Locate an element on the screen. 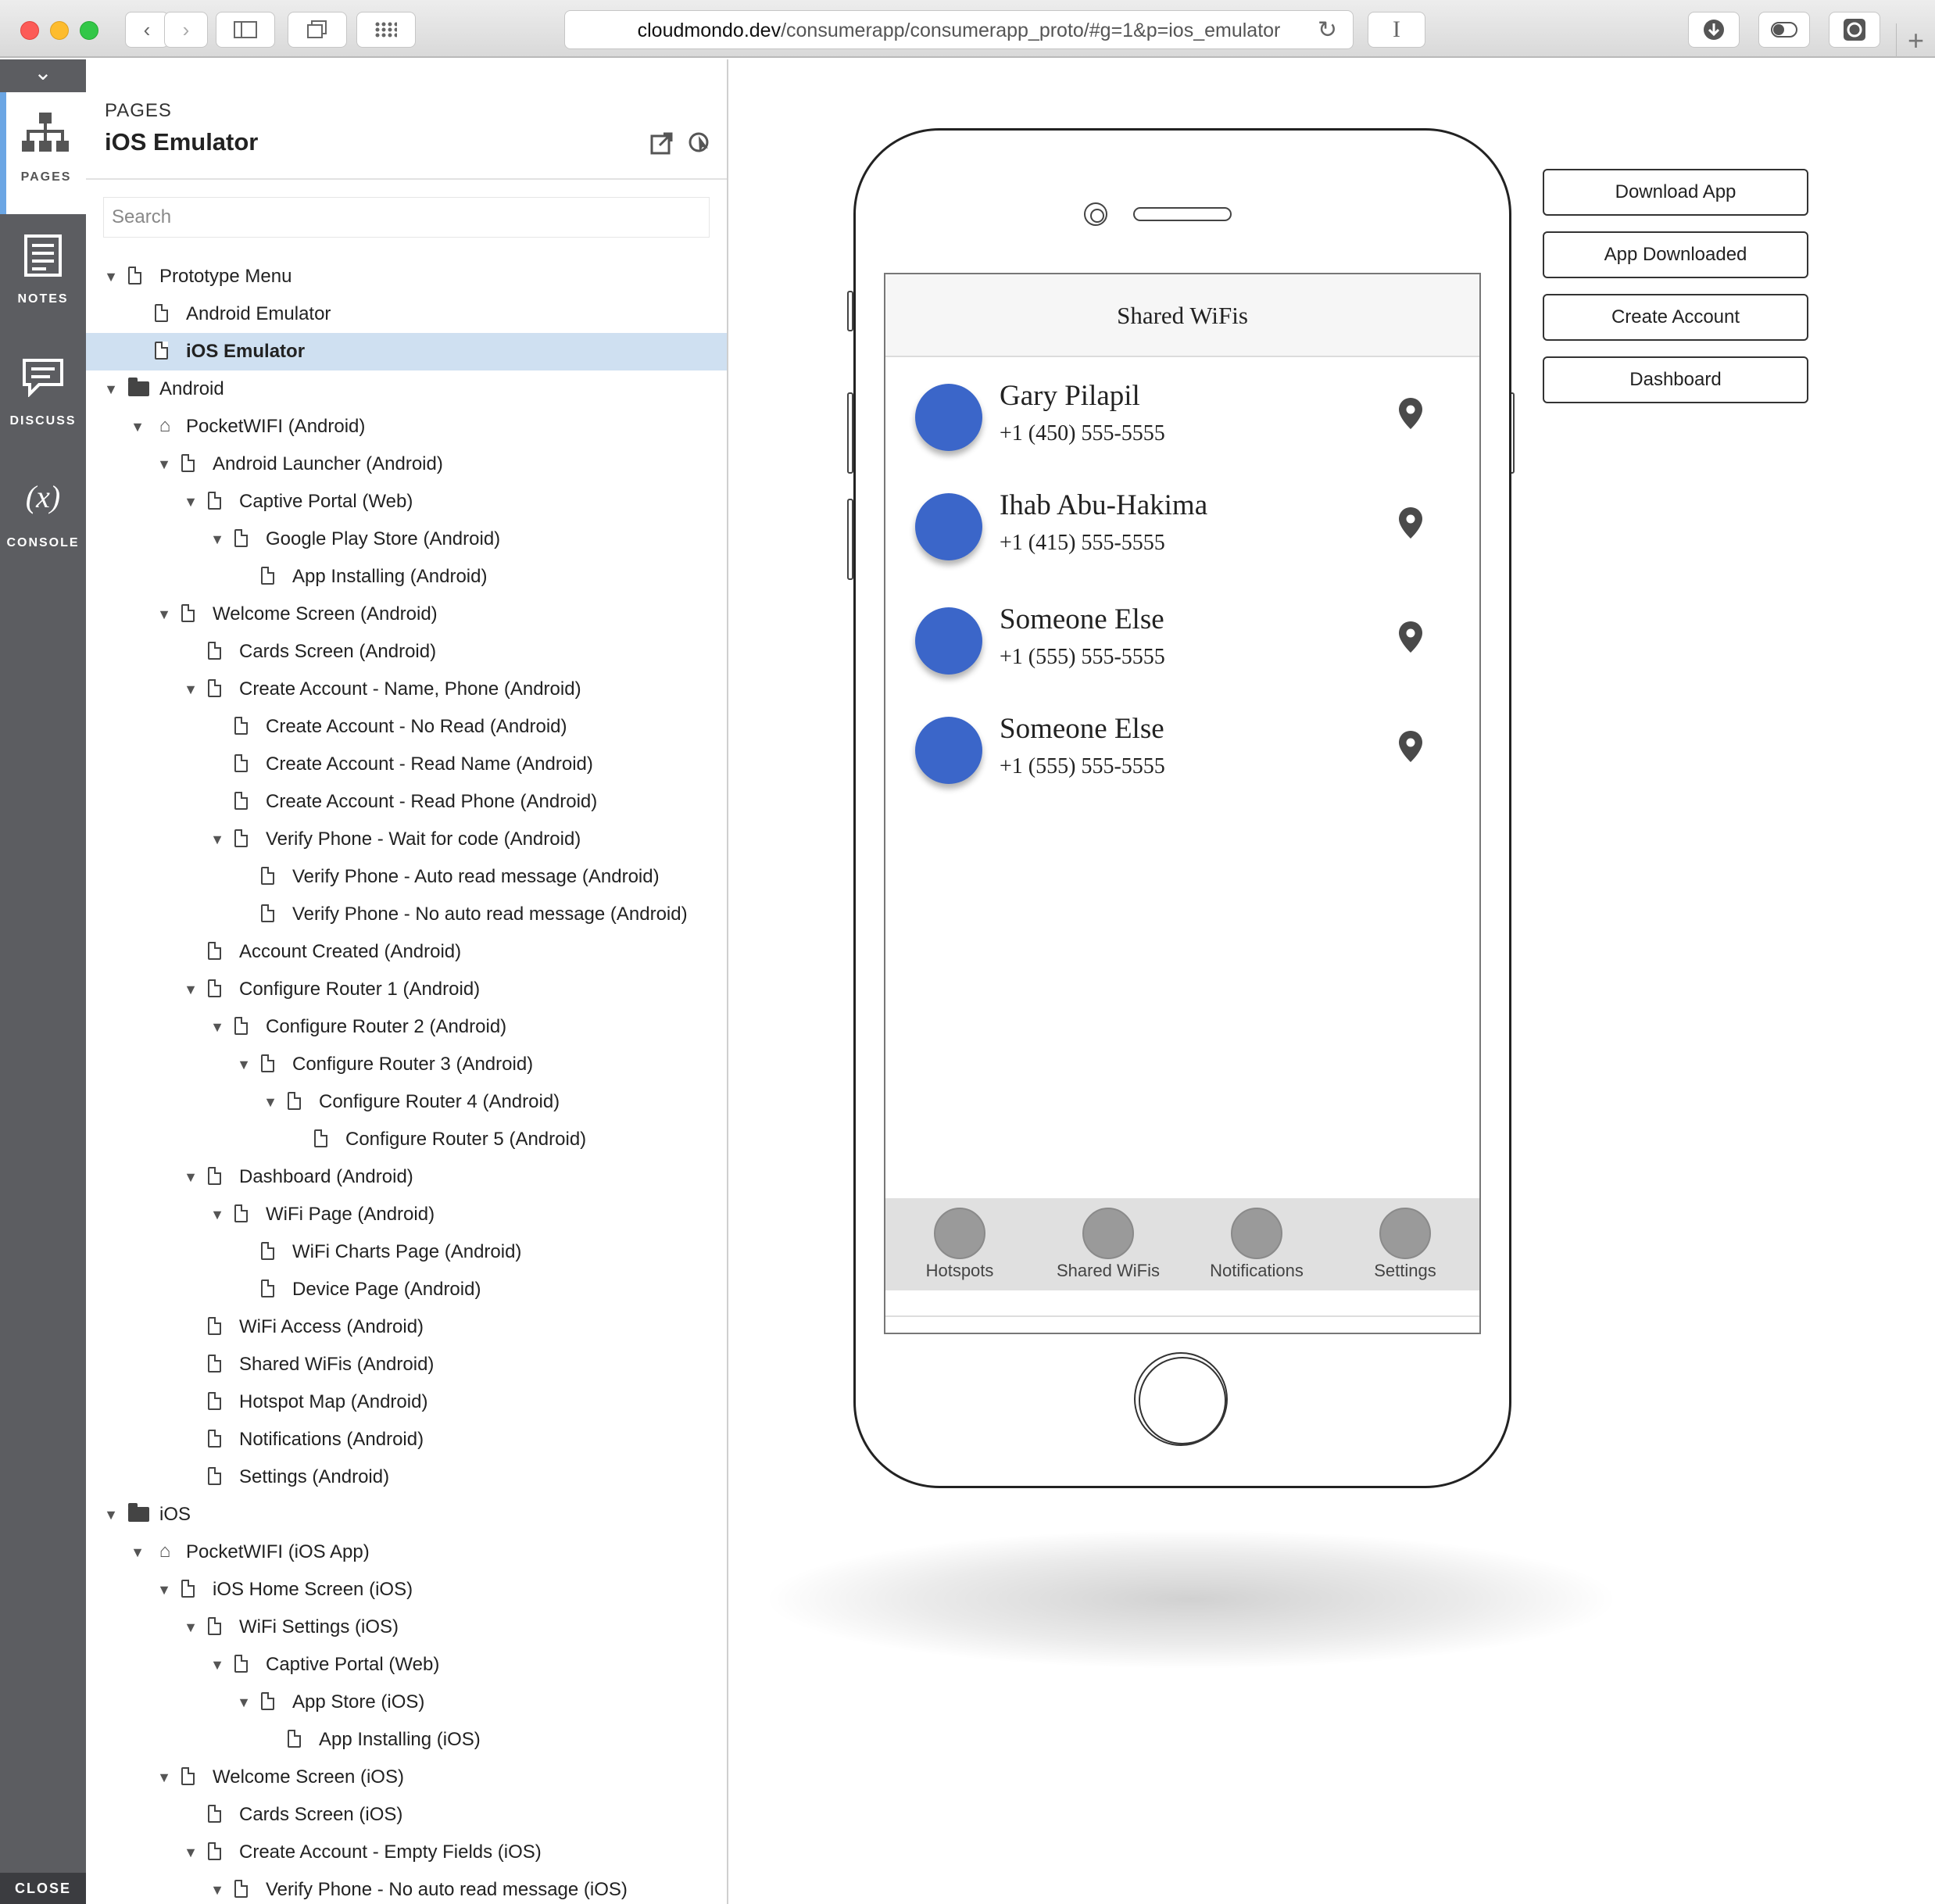  tree-item: ▼ Google Play Store (Android) is located at coordinates (406, 539).